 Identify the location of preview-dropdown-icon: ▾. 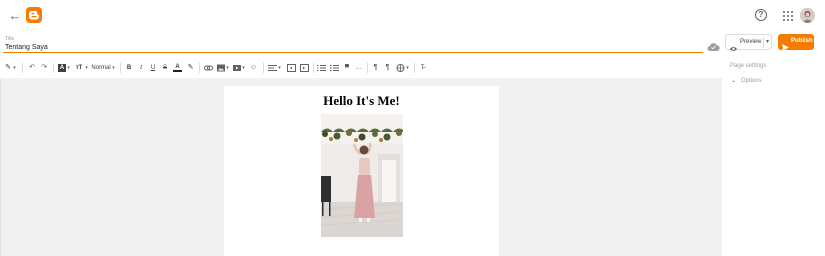
(767, 41).